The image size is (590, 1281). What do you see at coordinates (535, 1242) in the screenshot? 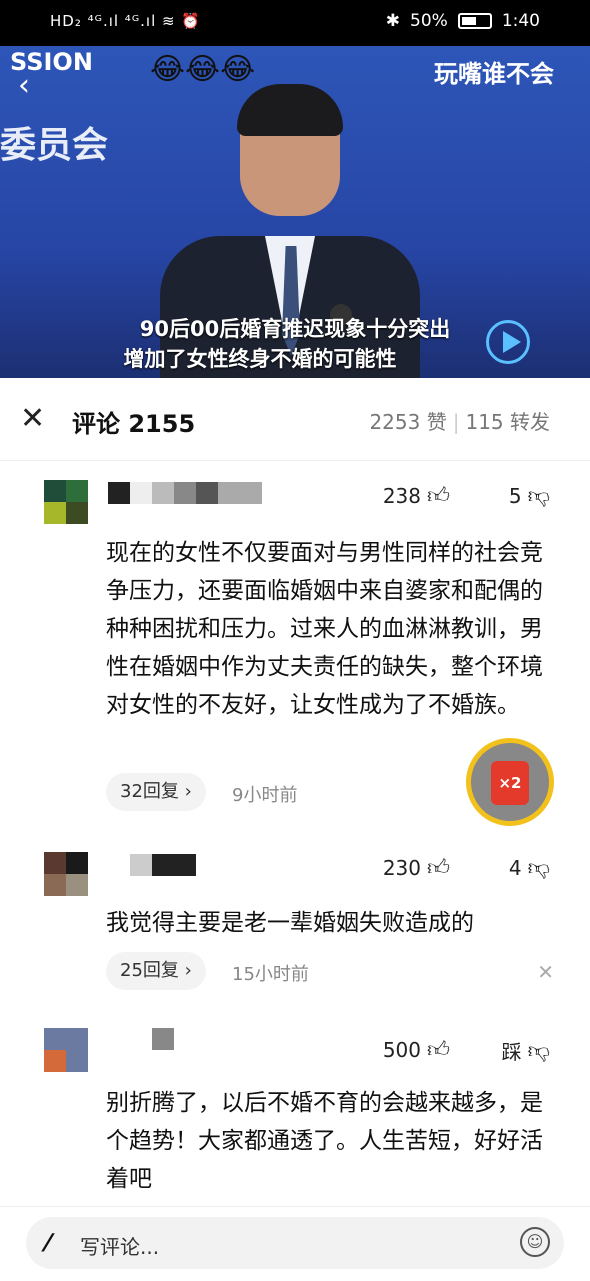
I see `emoji-icon: ☺` at bounding box center [535, 1242].